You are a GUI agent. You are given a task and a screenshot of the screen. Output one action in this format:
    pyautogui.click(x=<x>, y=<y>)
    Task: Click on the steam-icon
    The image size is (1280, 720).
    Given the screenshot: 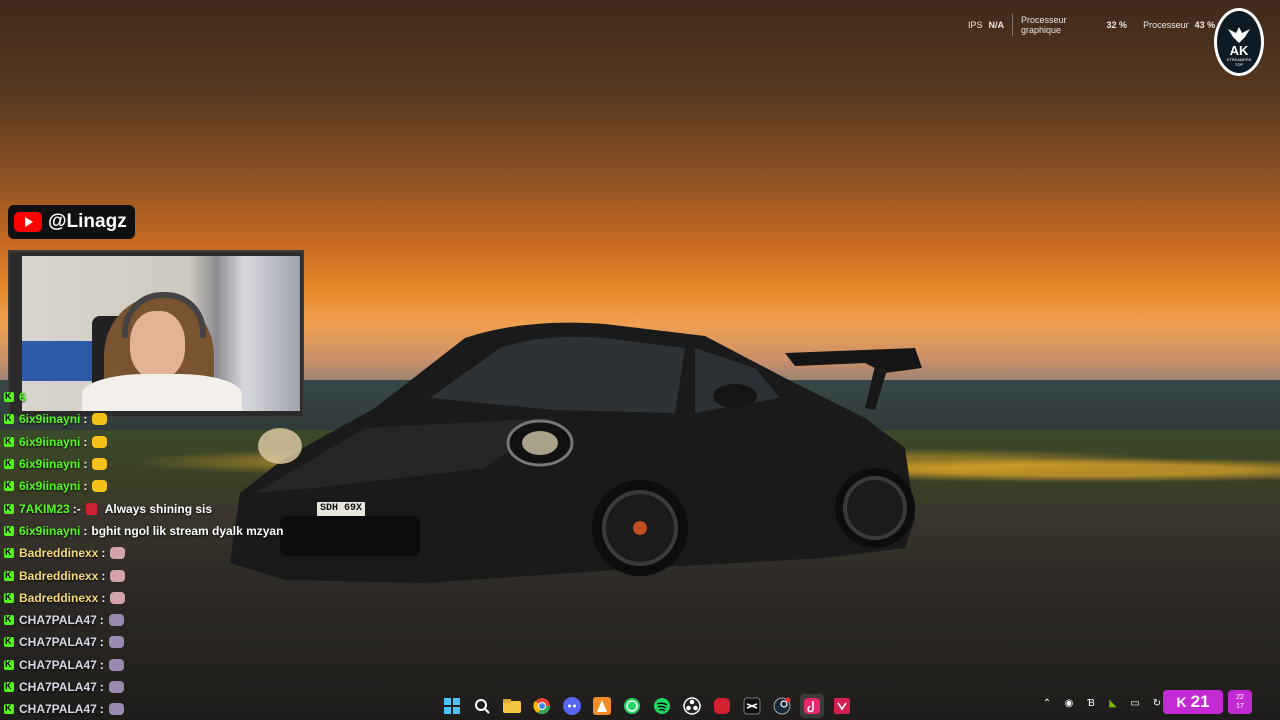 What is the action you would take?
    pyautogui.click(x=782, y=706)
    